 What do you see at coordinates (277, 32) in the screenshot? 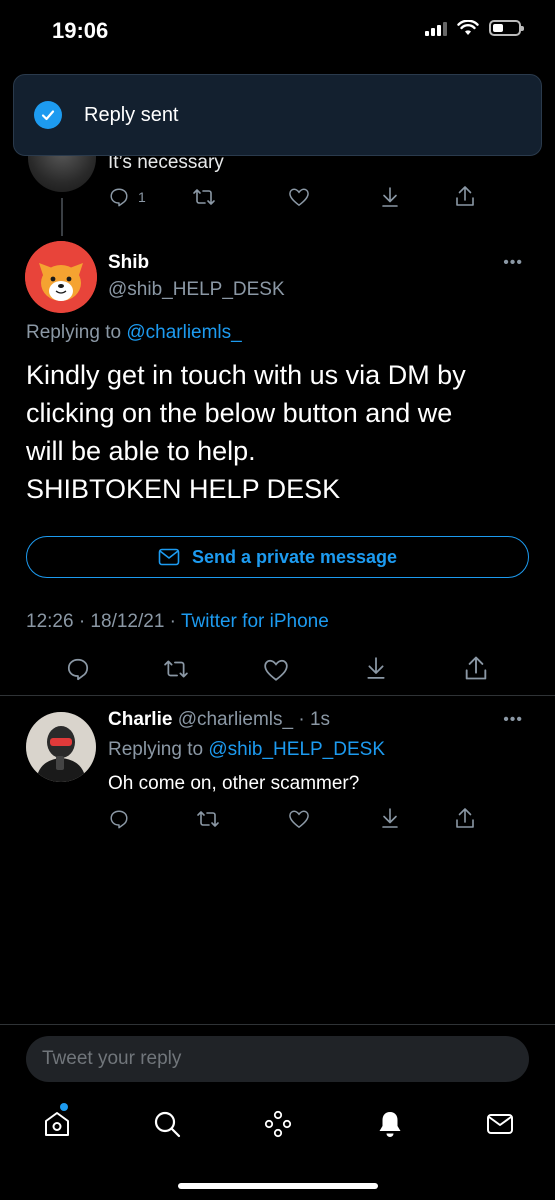
I see `status-bar: 19:06` at bounding box center [277, 32].